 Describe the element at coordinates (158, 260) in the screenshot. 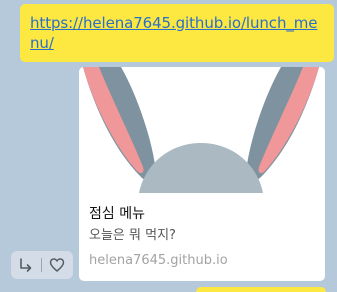

I see `preview-domain: helena7645.github.io` at that location.